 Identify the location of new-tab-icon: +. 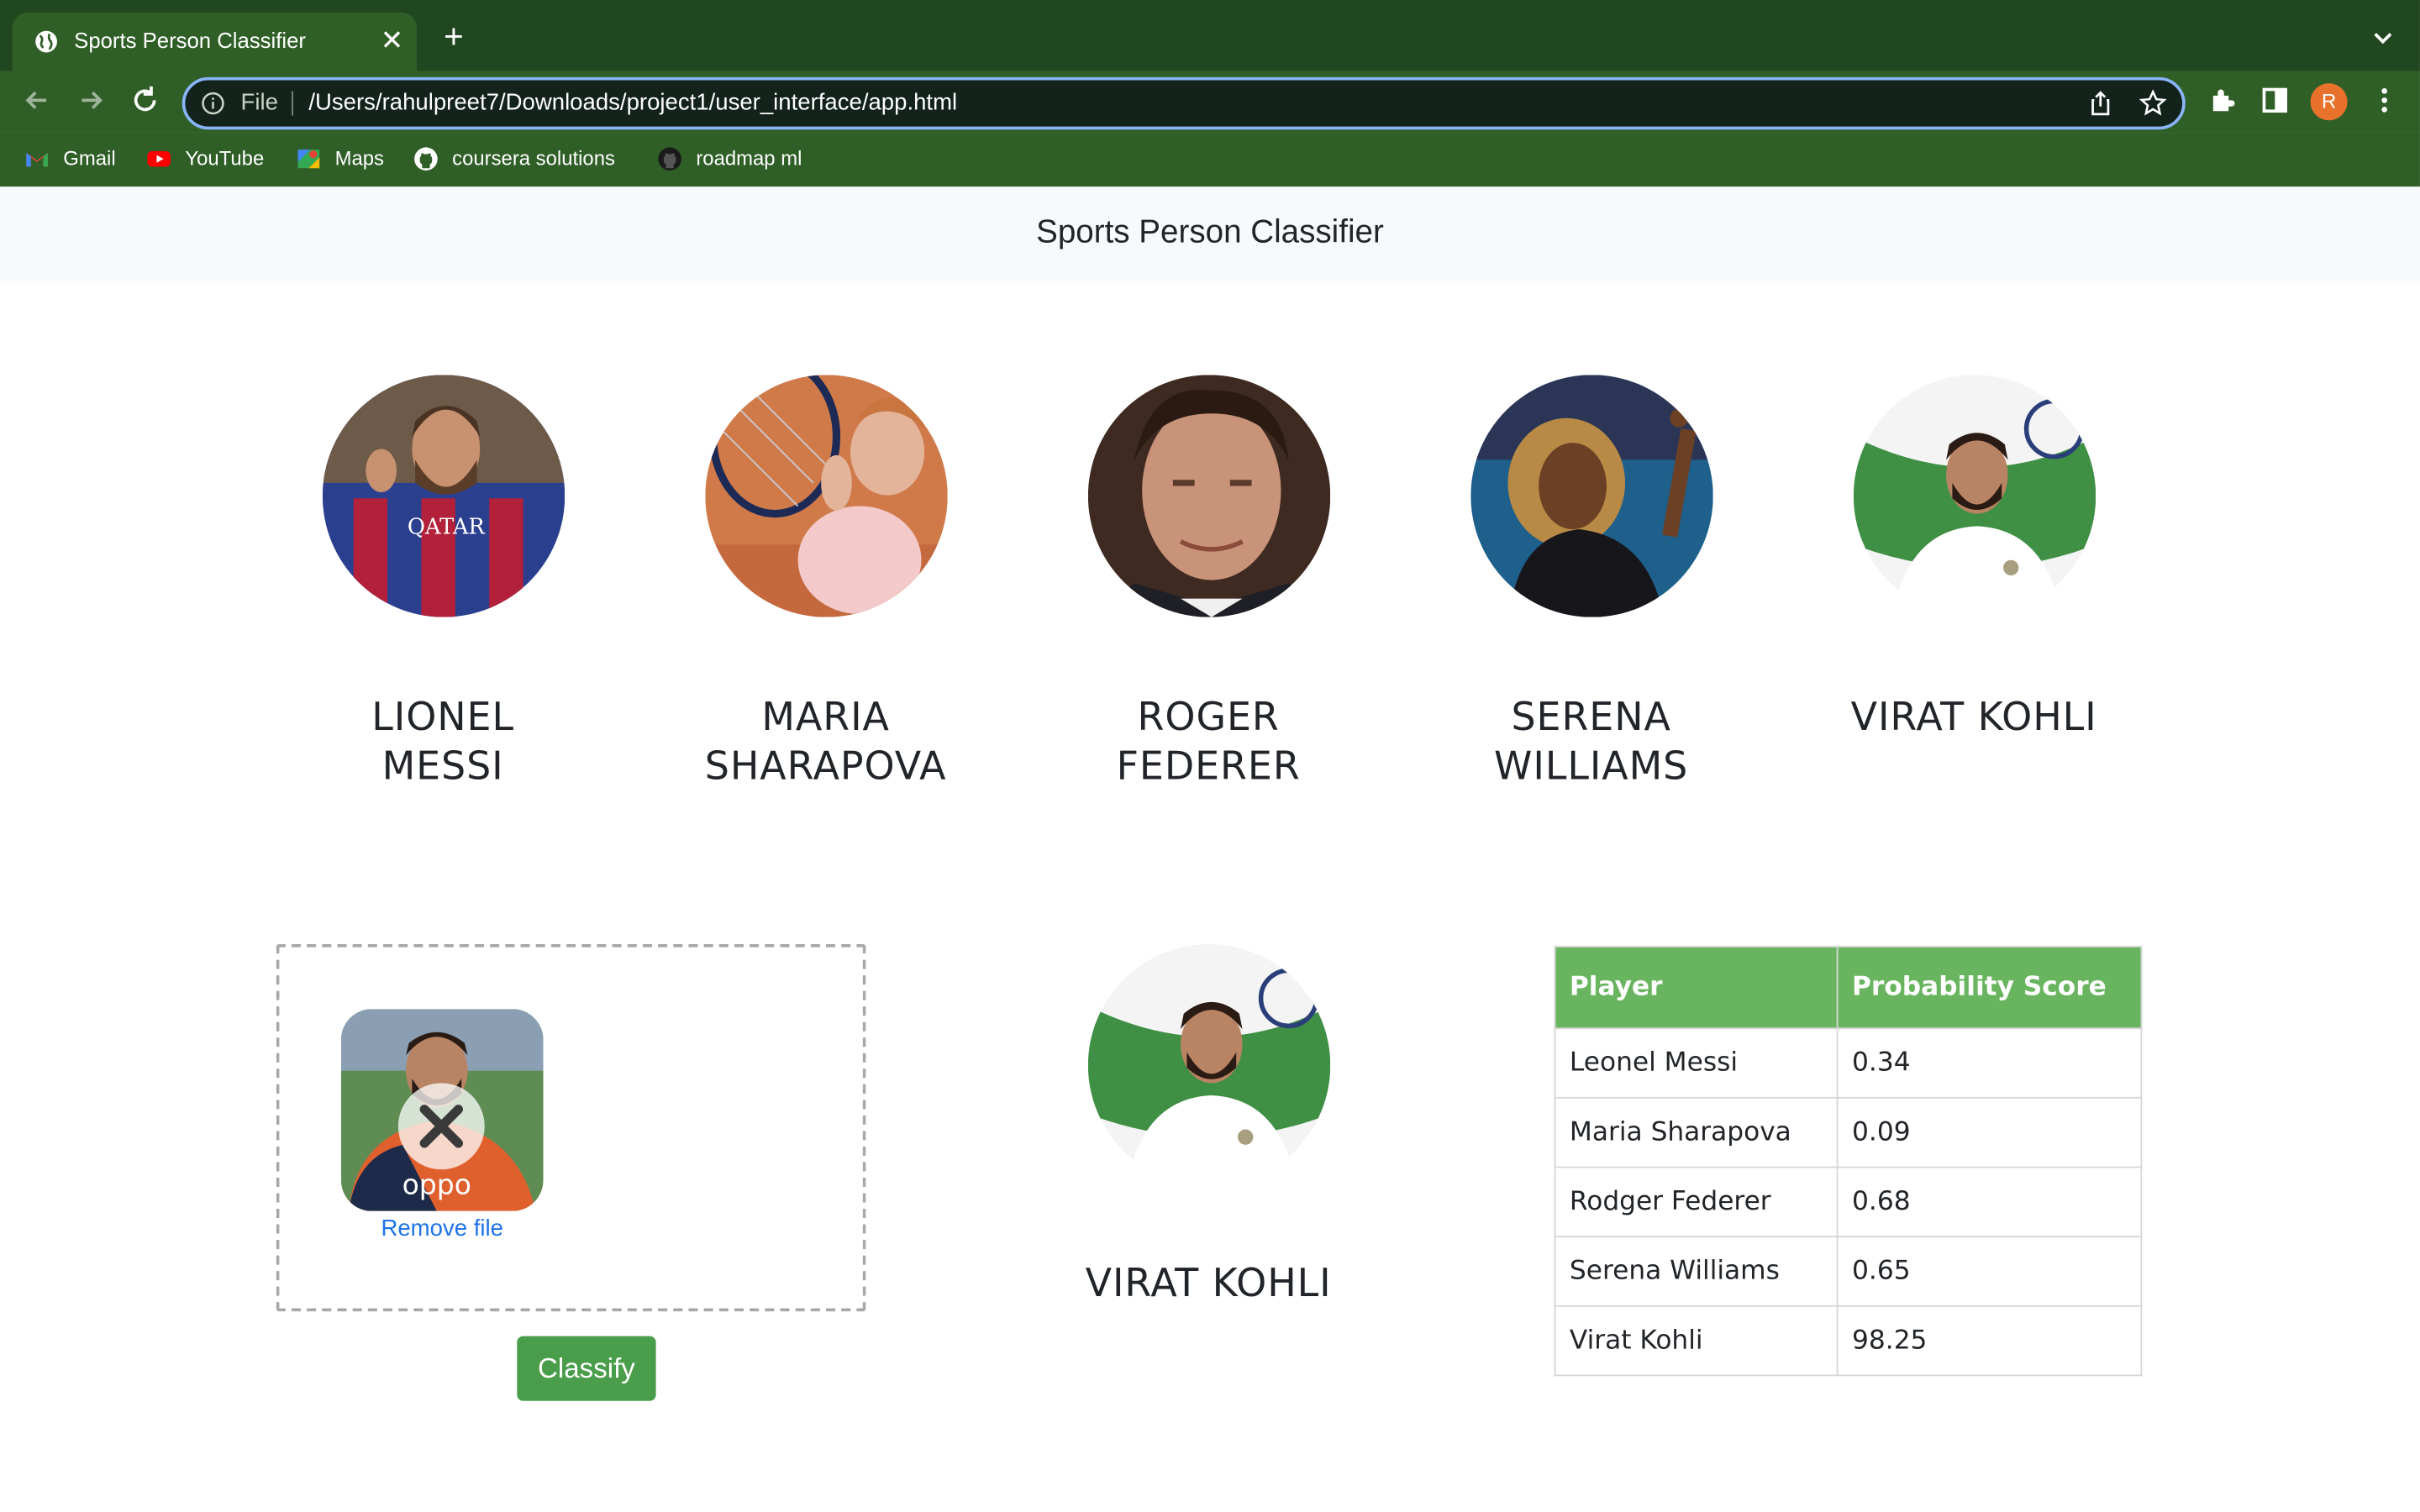
(454, 36).